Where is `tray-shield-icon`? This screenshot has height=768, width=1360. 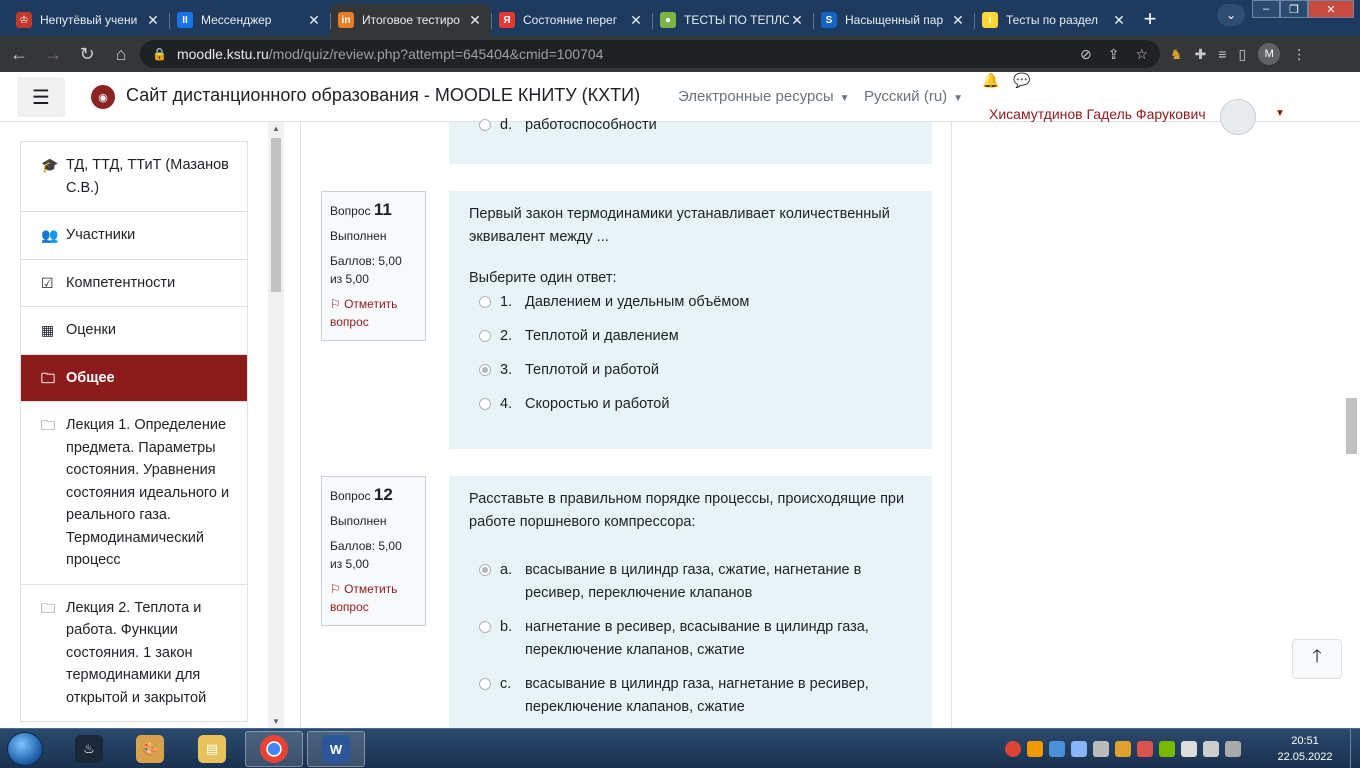
tray-shield-icon is located at coordinates (1145, 749).